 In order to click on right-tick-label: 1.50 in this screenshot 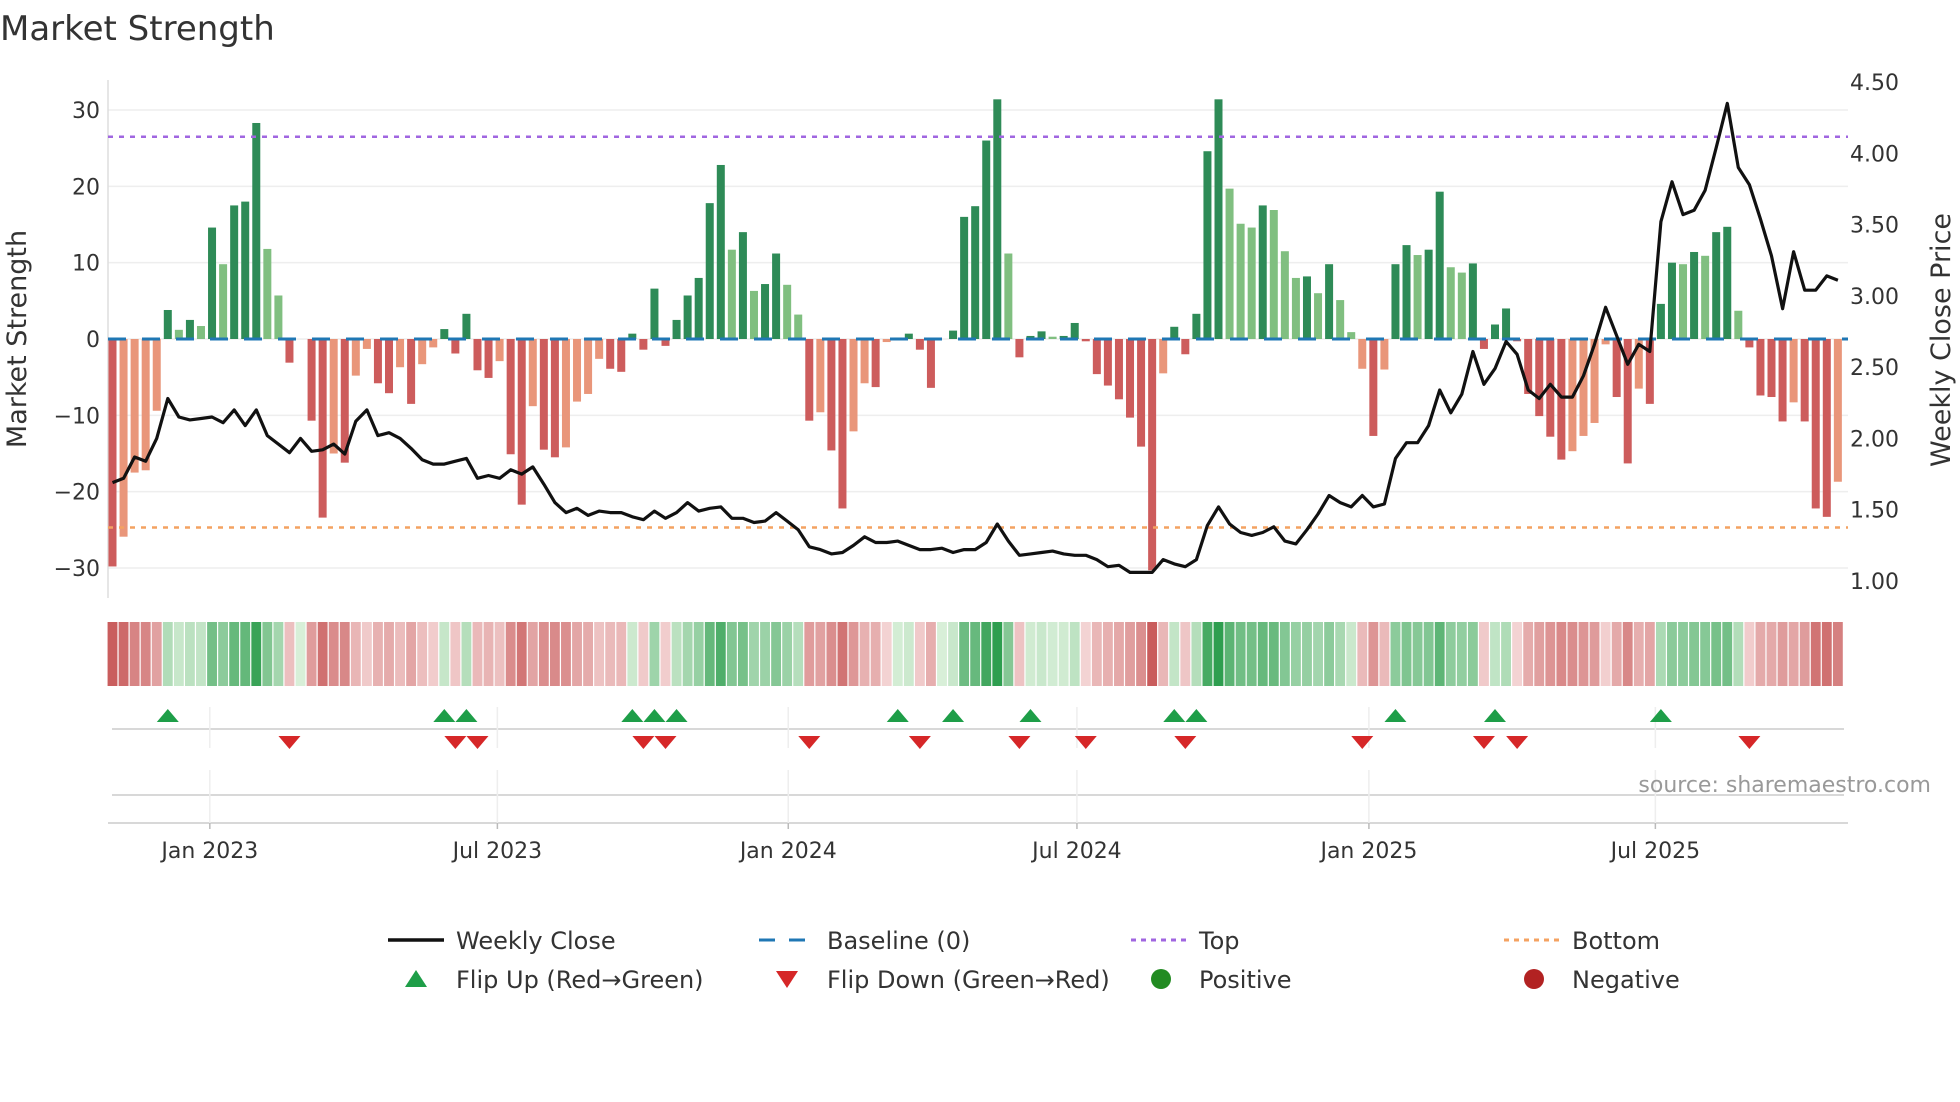, I will do `click(1874, 511)`.